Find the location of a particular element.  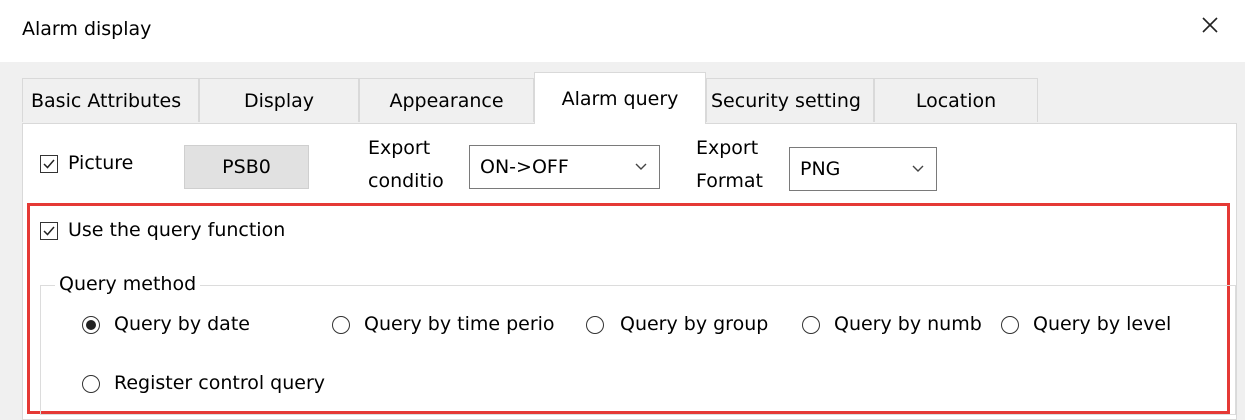

window-title: Alarm display is located at coordinates (87, 29).